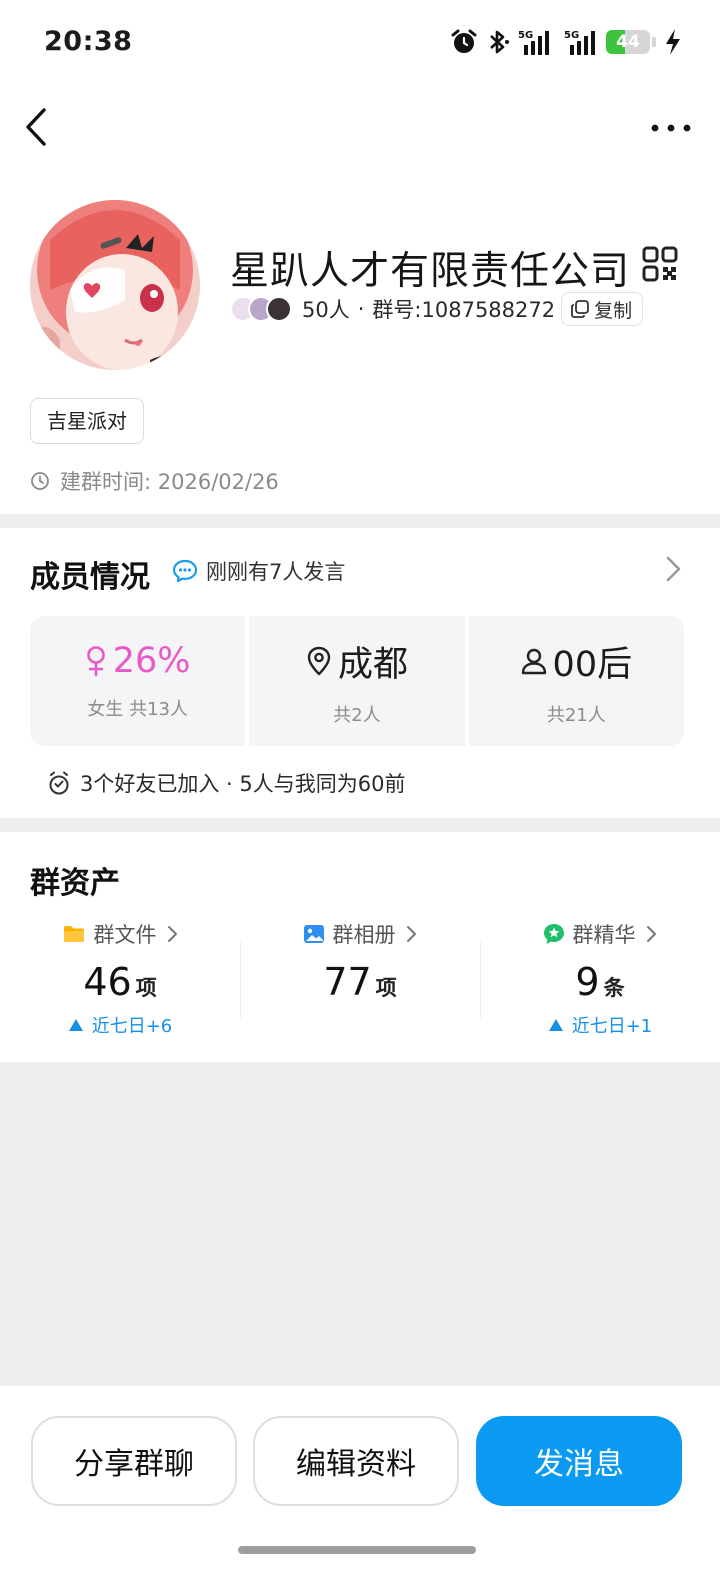 The height and width of the screenshot is (1584, 720). Describe the element at coordinates (151, 661) in the screenshot. I see `female-percent: 26%` at that location.